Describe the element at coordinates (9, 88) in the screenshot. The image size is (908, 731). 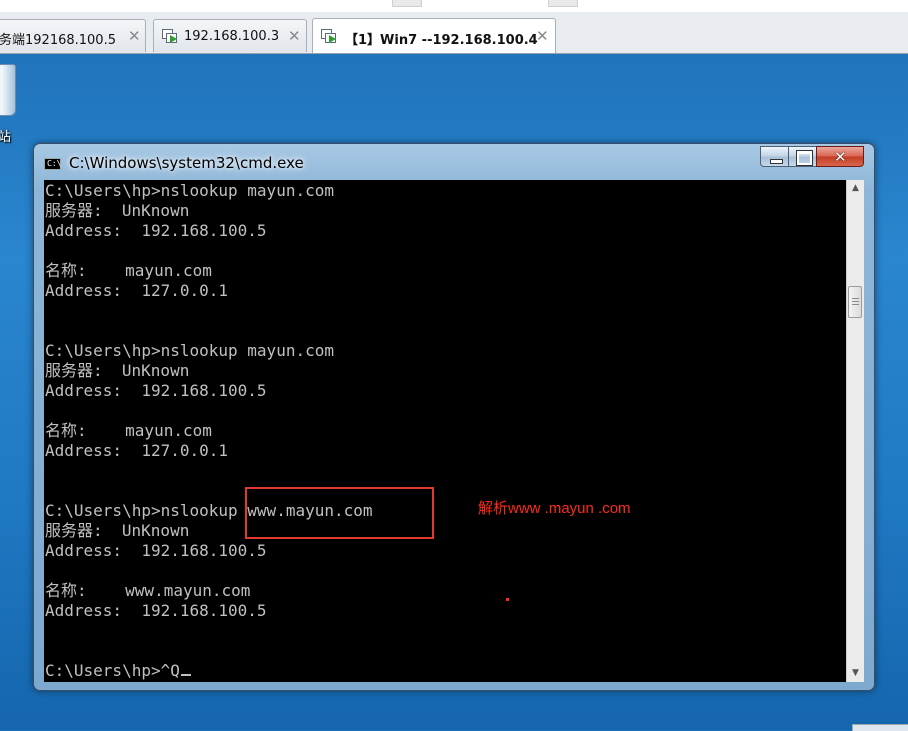
I see `recycle-bin-icon` at that location.